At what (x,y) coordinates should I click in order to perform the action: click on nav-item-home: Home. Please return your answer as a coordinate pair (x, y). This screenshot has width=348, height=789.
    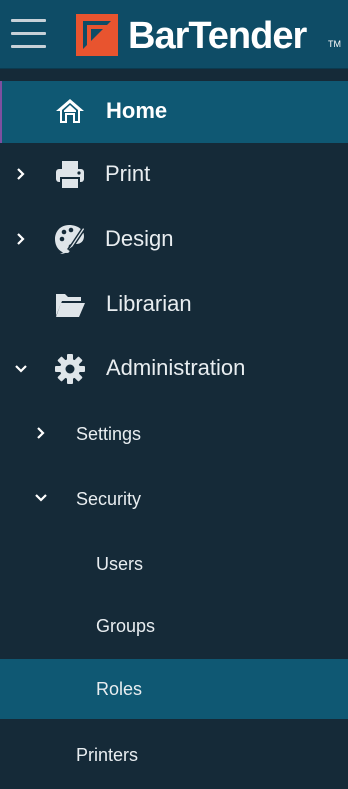
    Looking at the image, I should click on (174, 112).